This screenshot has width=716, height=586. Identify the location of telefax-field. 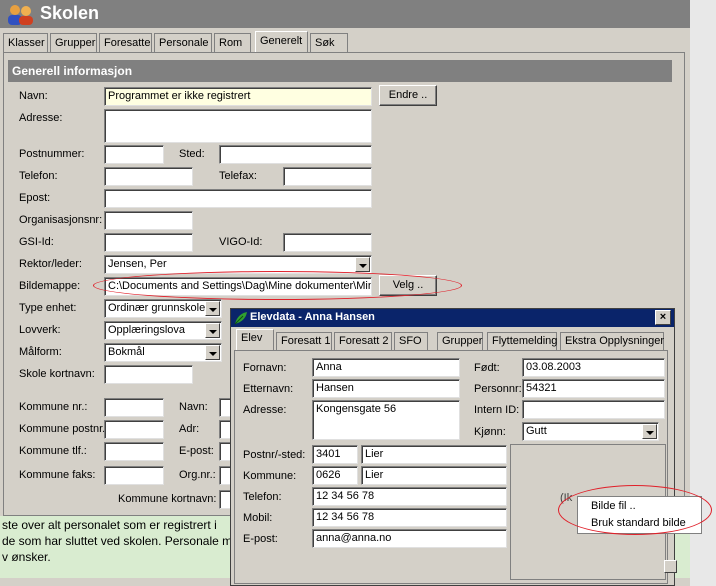
(327, 176).